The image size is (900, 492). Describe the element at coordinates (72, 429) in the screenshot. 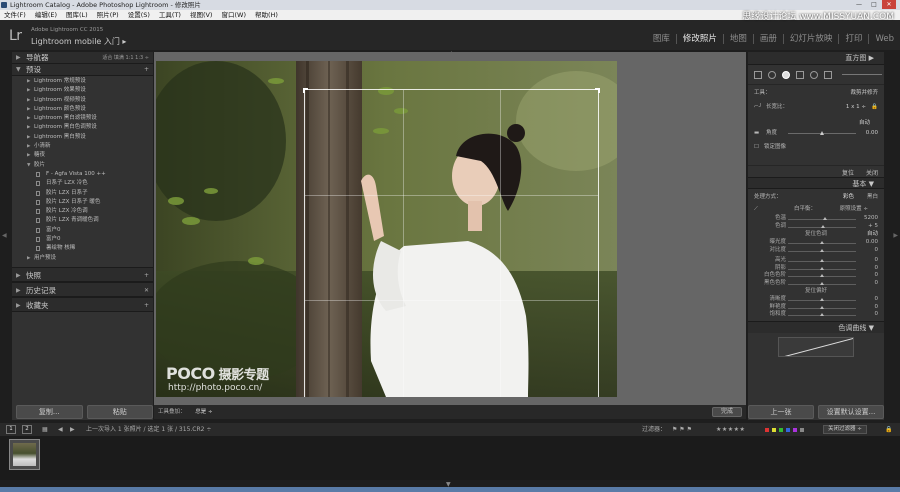

I see `forward-arrow-icon: ▶` at that location.